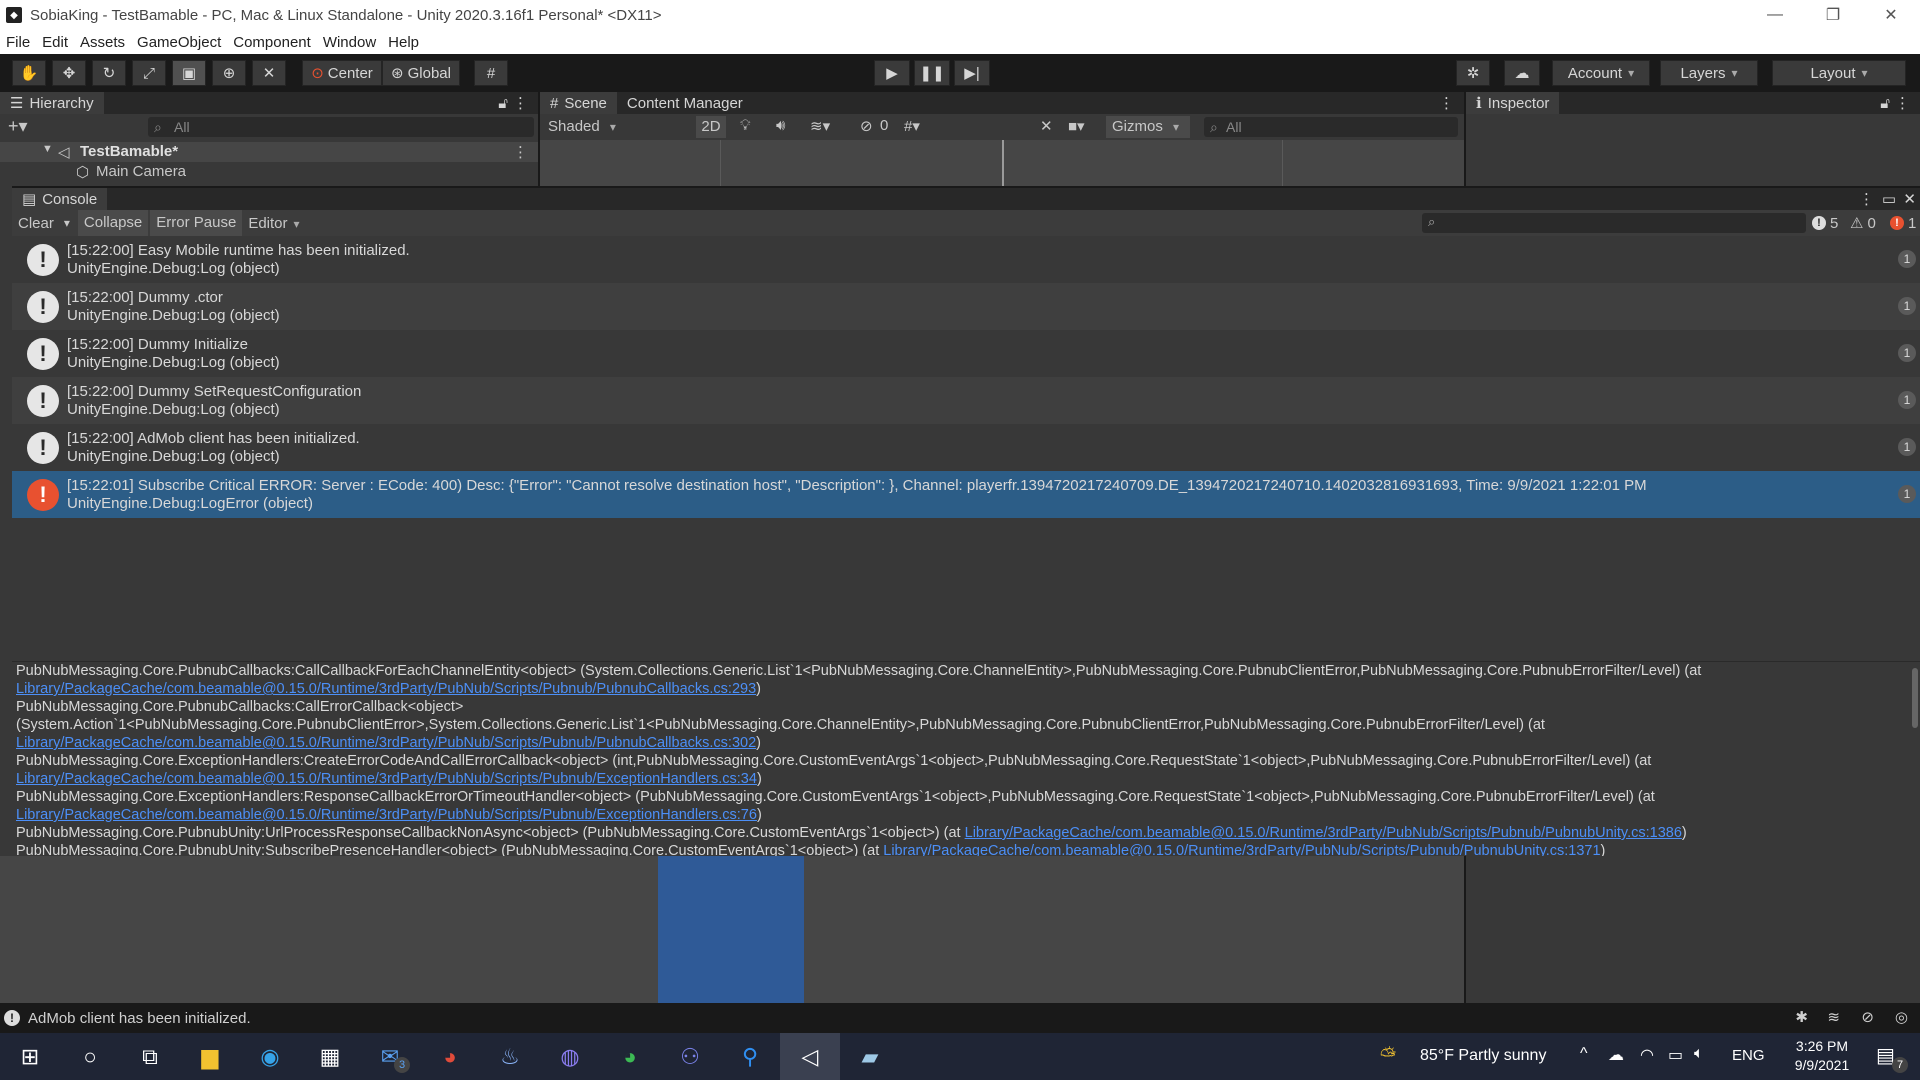 This screenshot has height=1080, width=1920. Describe the element at coordinates (1331, 127) in the screenshot. I see `scene-search-input: ⌕ All` at that location.